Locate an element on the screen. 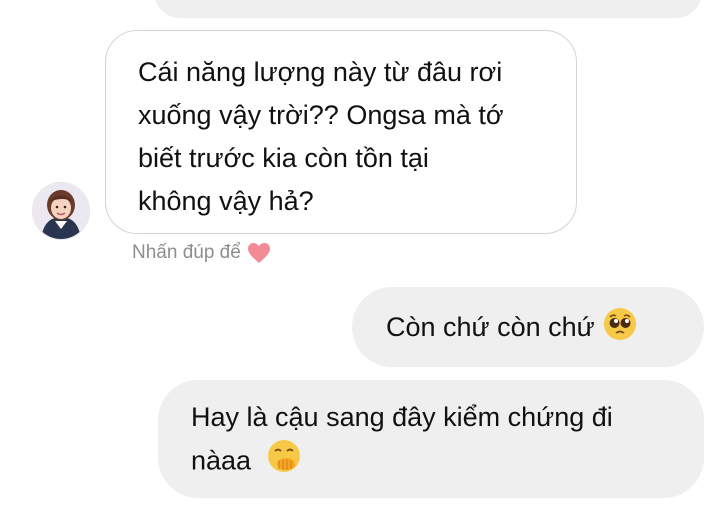  pleading-face-icon is located at coordinates (620, 327).